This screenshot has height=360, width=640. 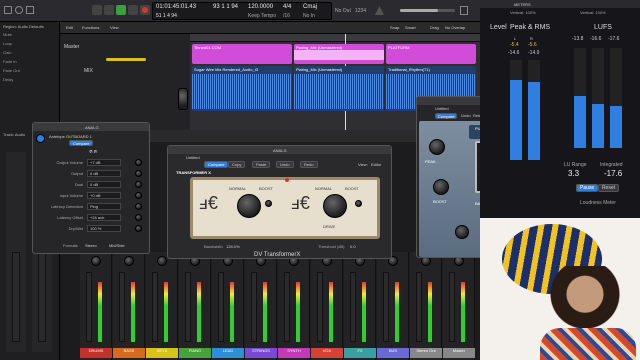 I want to click on functions-menu: Functions, so click(x=90, y=27).